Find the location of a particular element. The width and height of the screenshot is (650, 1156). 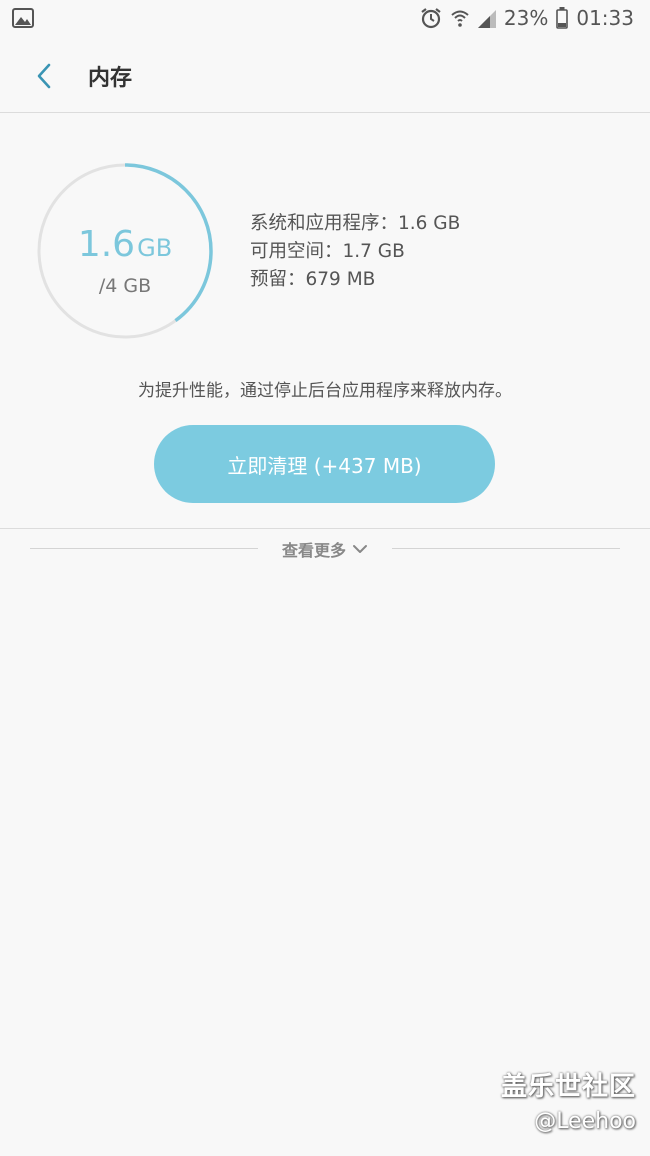

memory-usage-gauge: 1.6GB /4 GB is located at coordinates (125, 251).